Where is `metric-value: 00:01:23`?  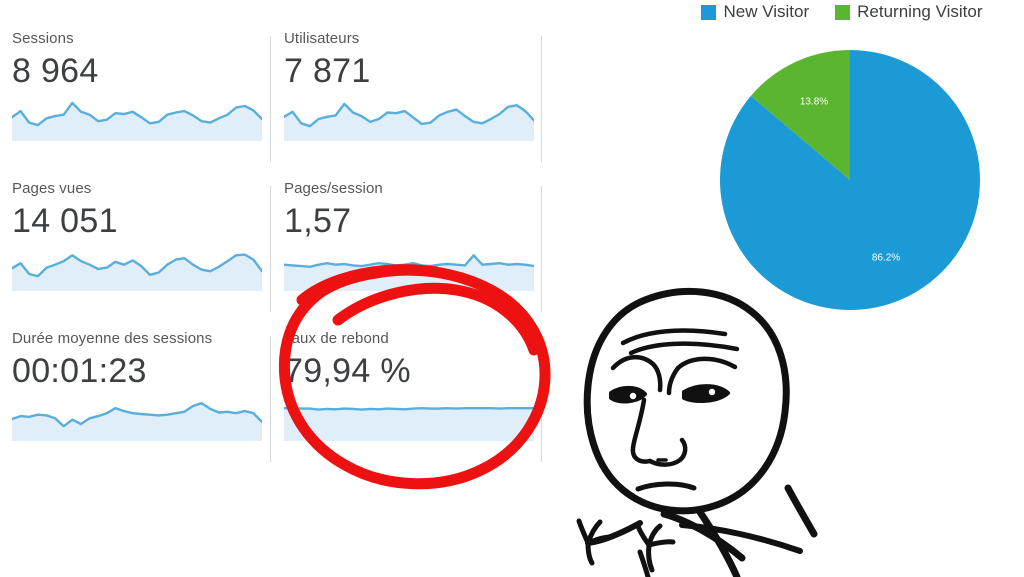 metric-value: 00:01:23 is located at coordinates (79, 371).